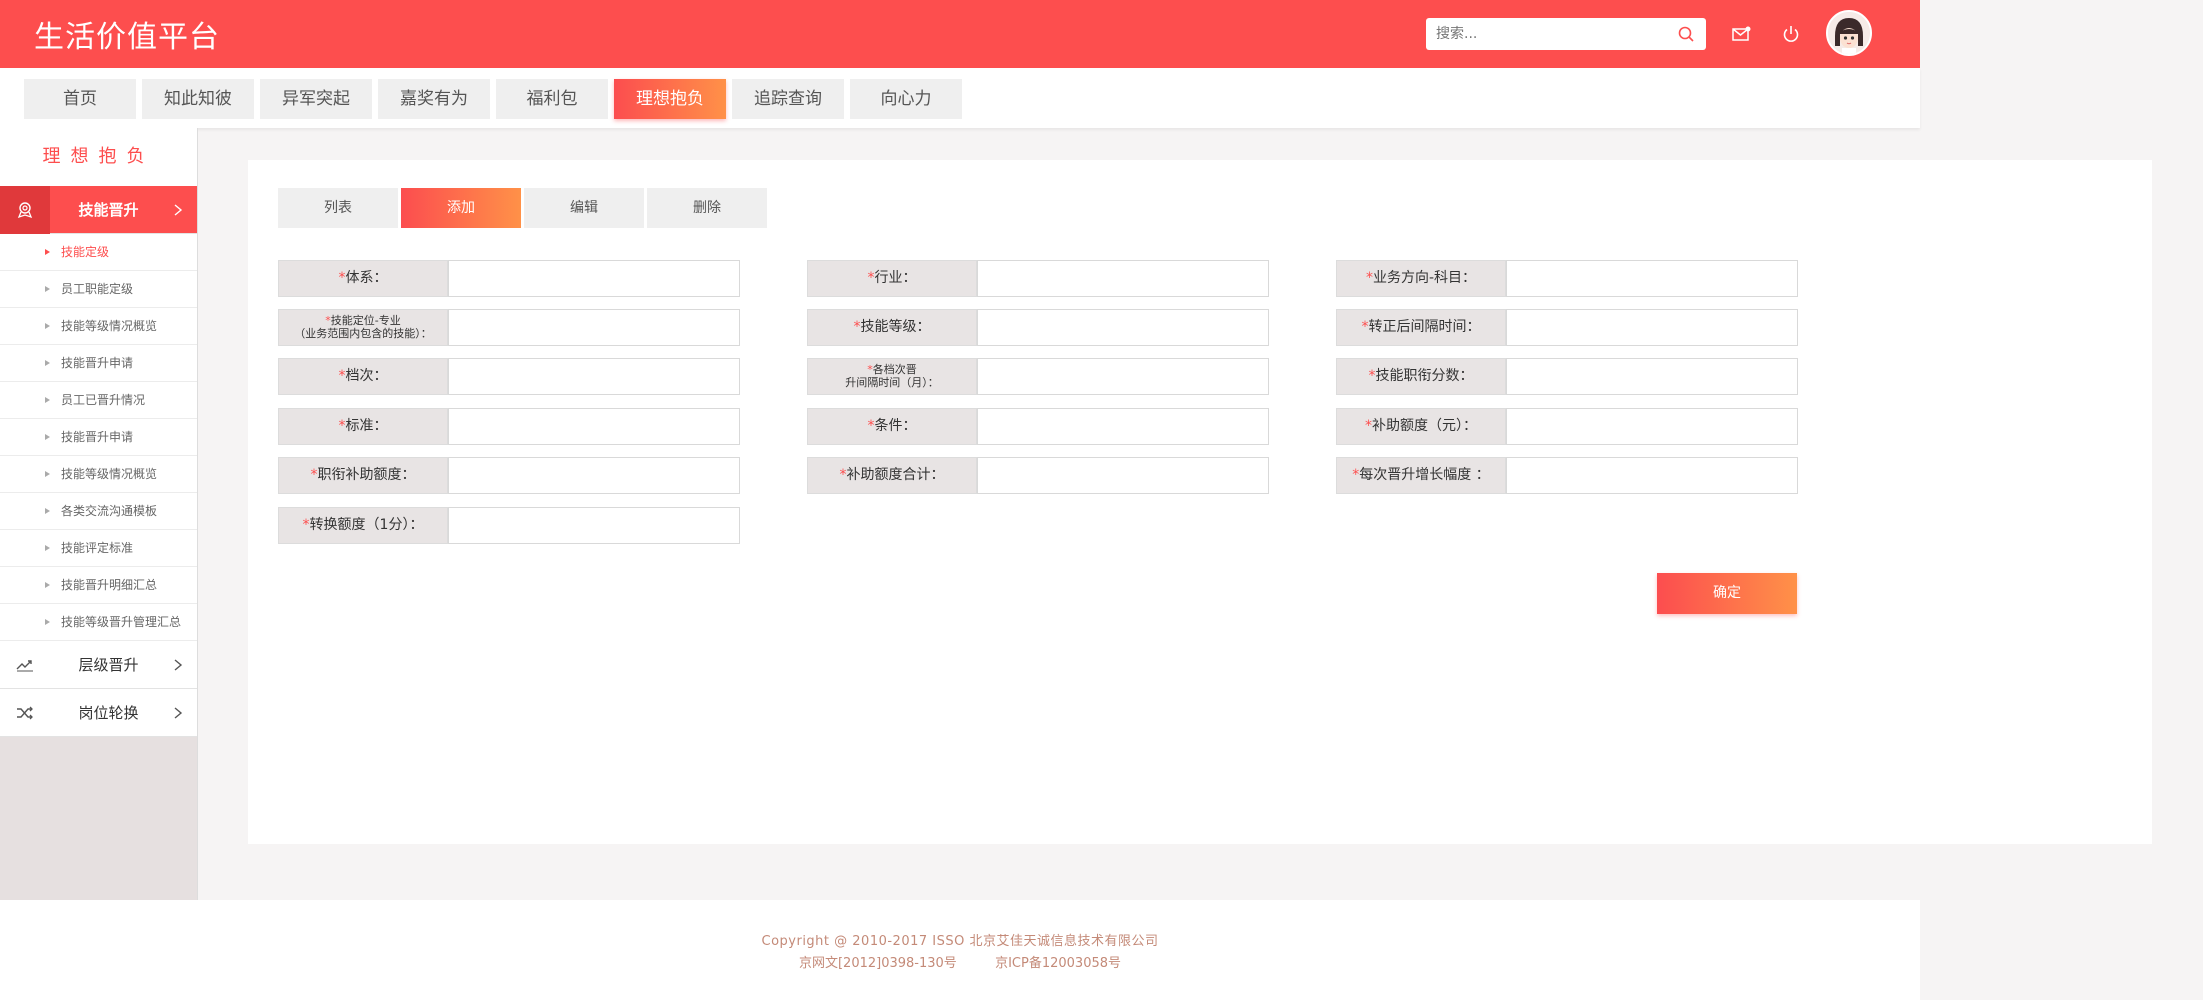  I want to click on sidebar-item-label: 技能晋升申请, so click(97, 437).